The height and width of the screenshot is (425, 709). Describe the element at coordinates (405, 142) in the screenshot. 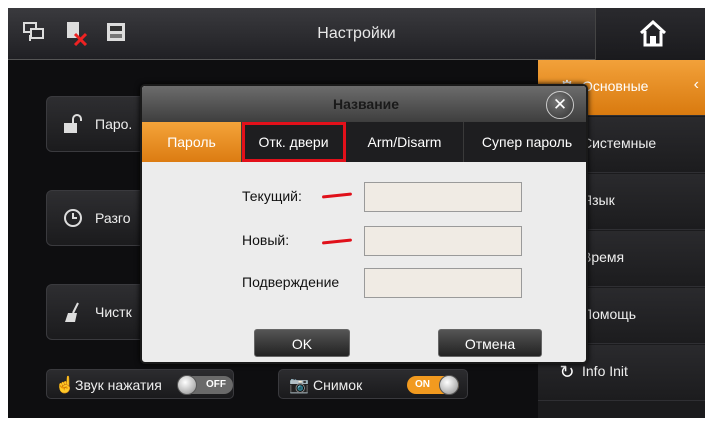

I see `tab-arm-disarm: Arm/Disarm` at that location.